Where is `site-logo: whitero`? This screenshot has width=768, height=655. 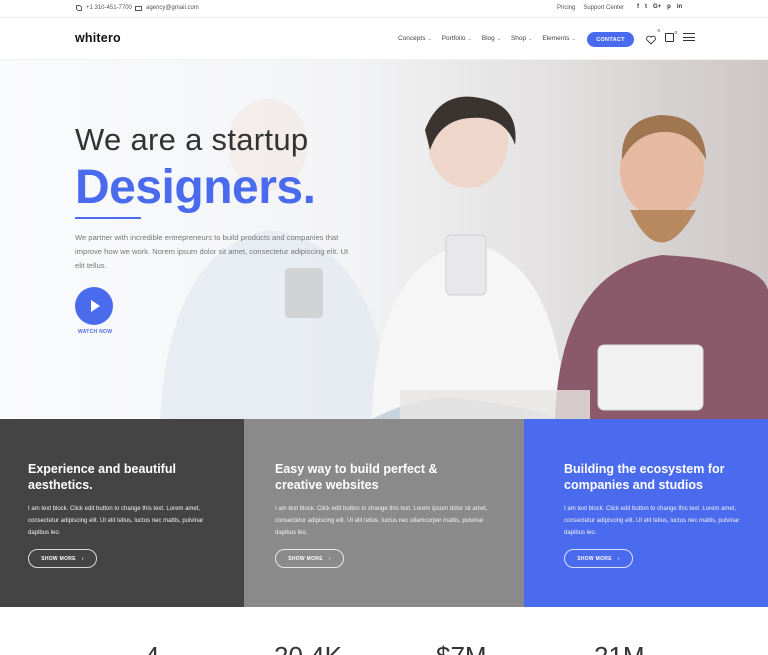 site-logo: whitero is located at coordinates (98, 38).